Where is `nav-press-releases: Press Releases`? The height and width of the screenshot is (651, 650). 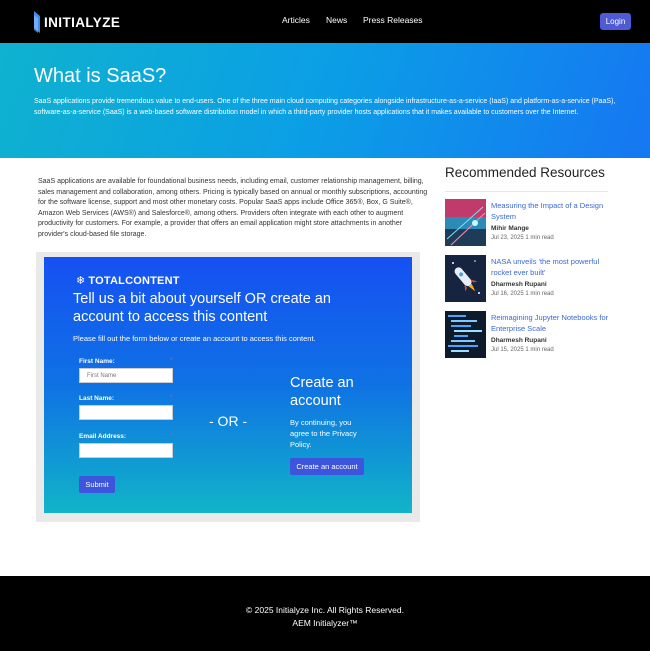
nav-press-releases: Press Releases is located at coordinates (393, 20).